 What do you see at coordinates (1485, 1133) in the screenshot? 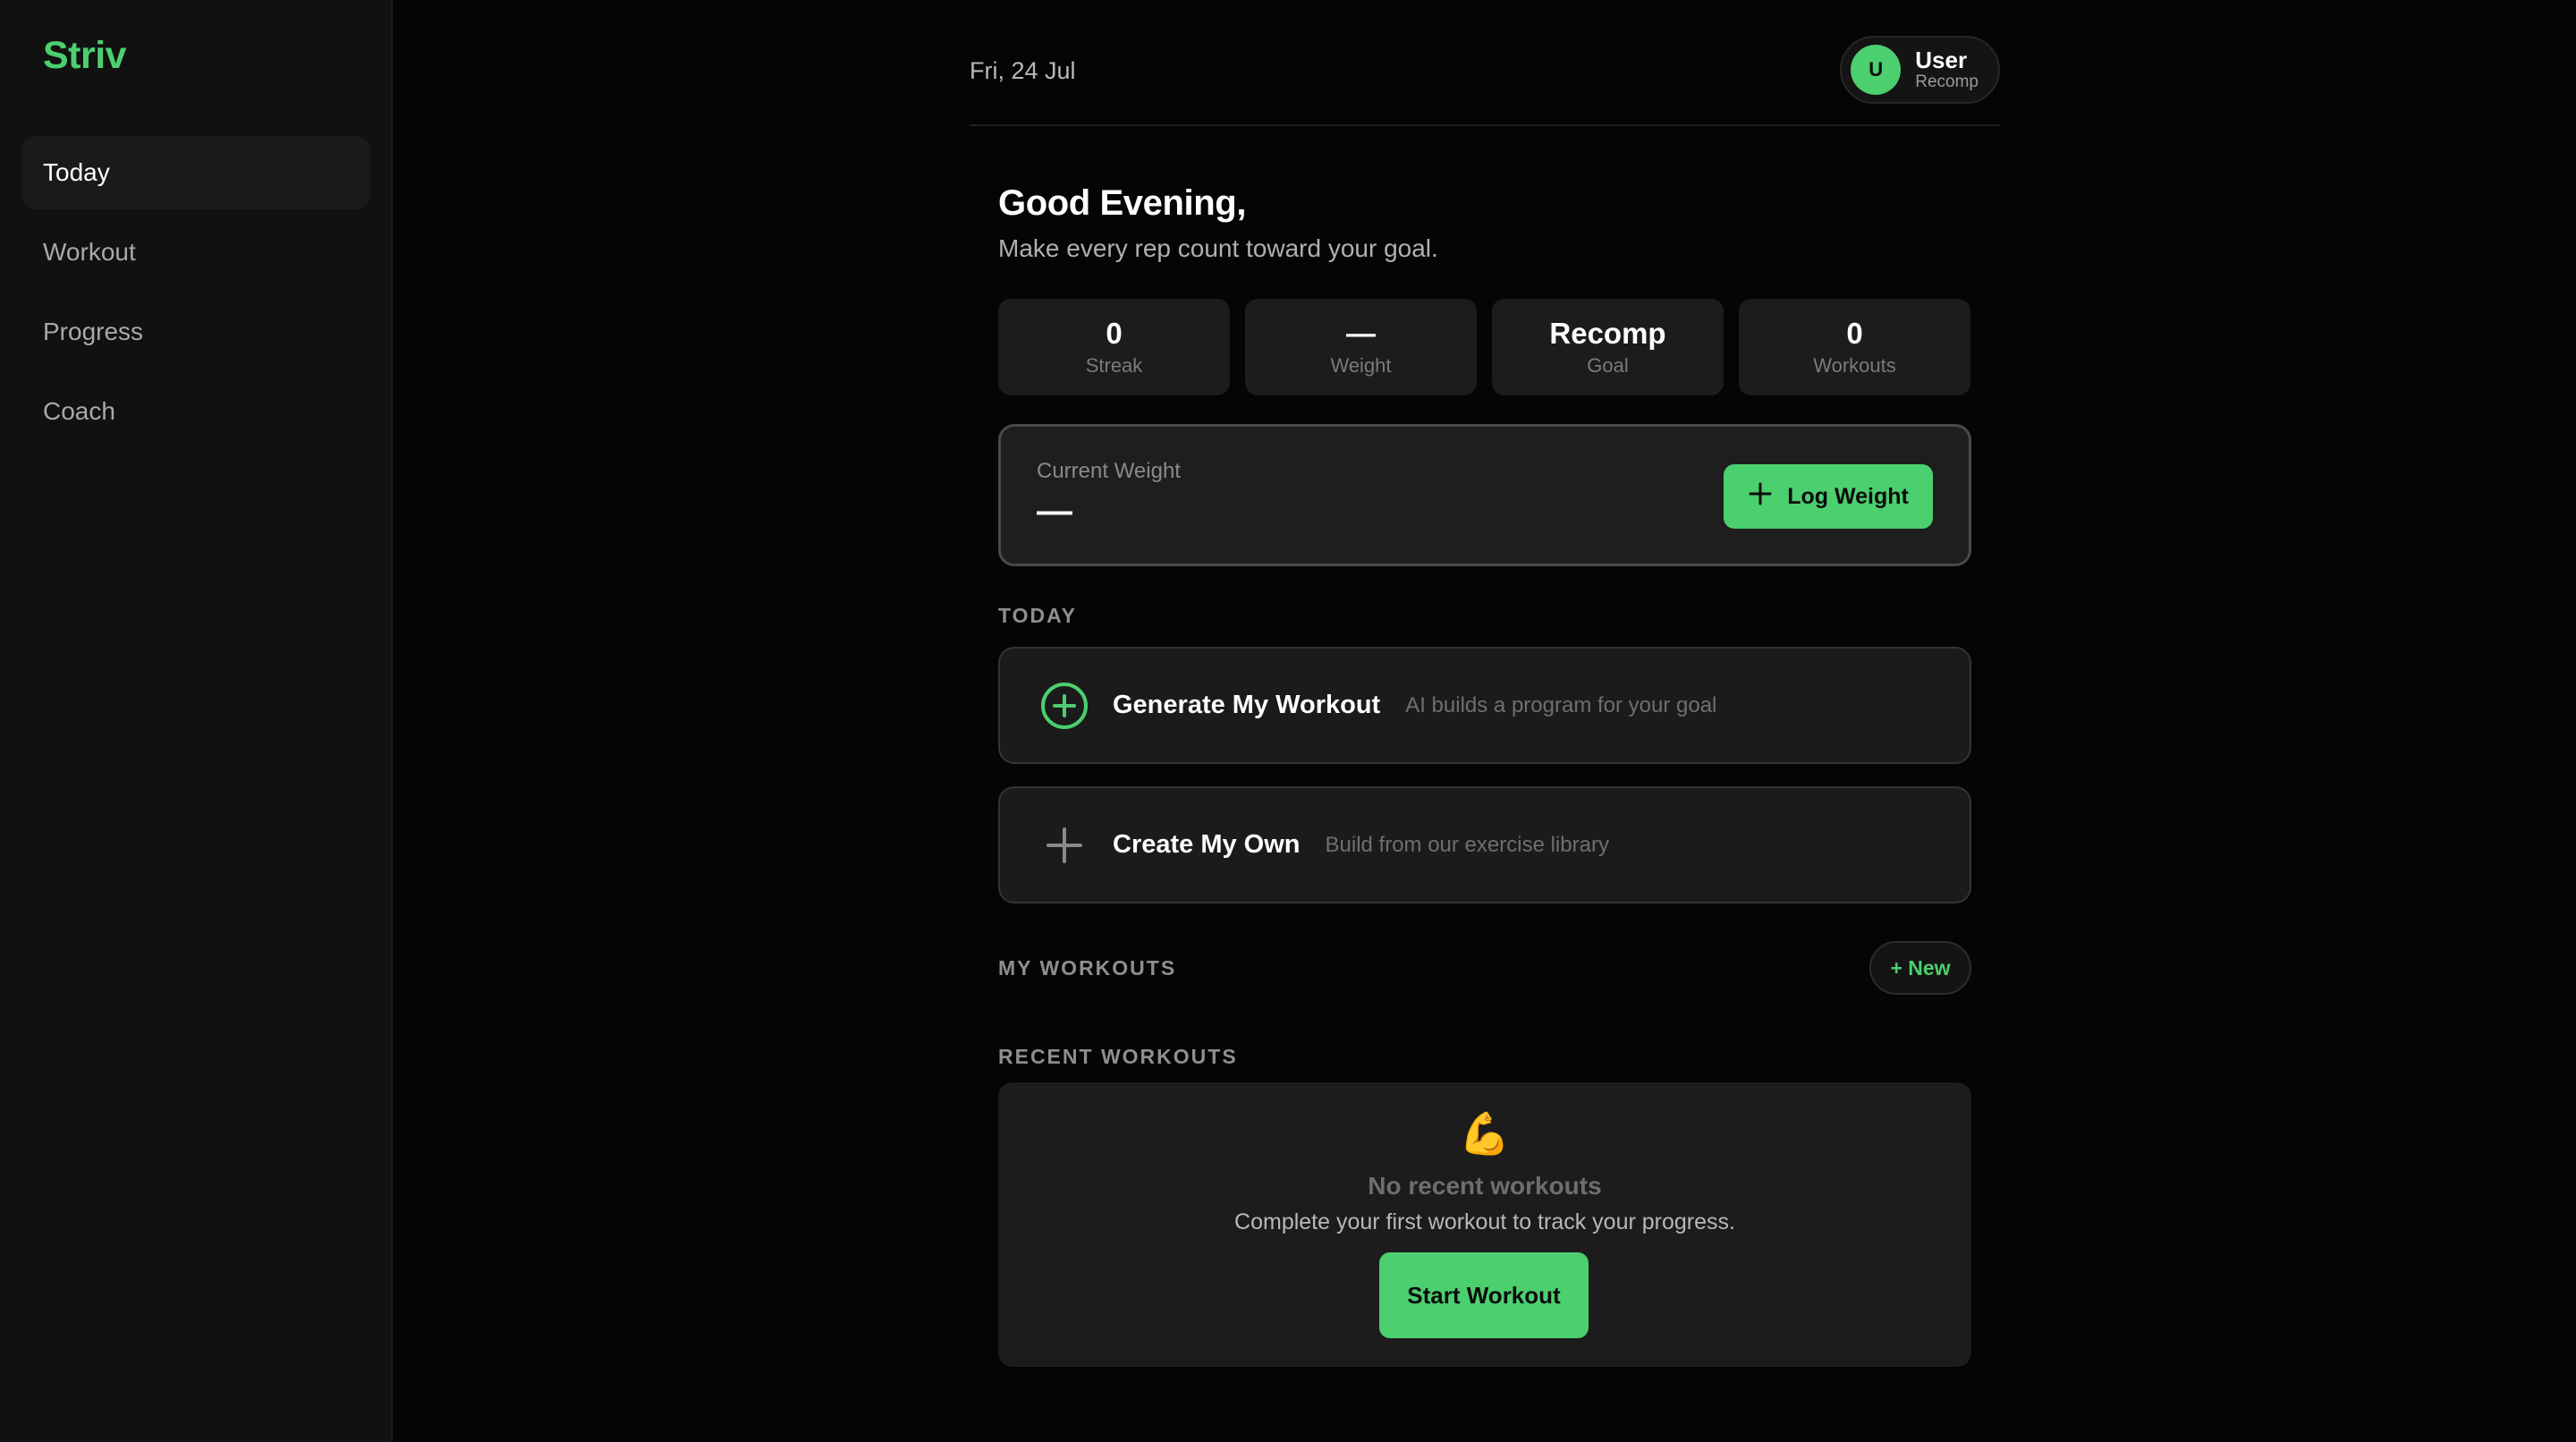
I see `flexed-biceps-icon: 💪` at bounding box center [1485, 1133].